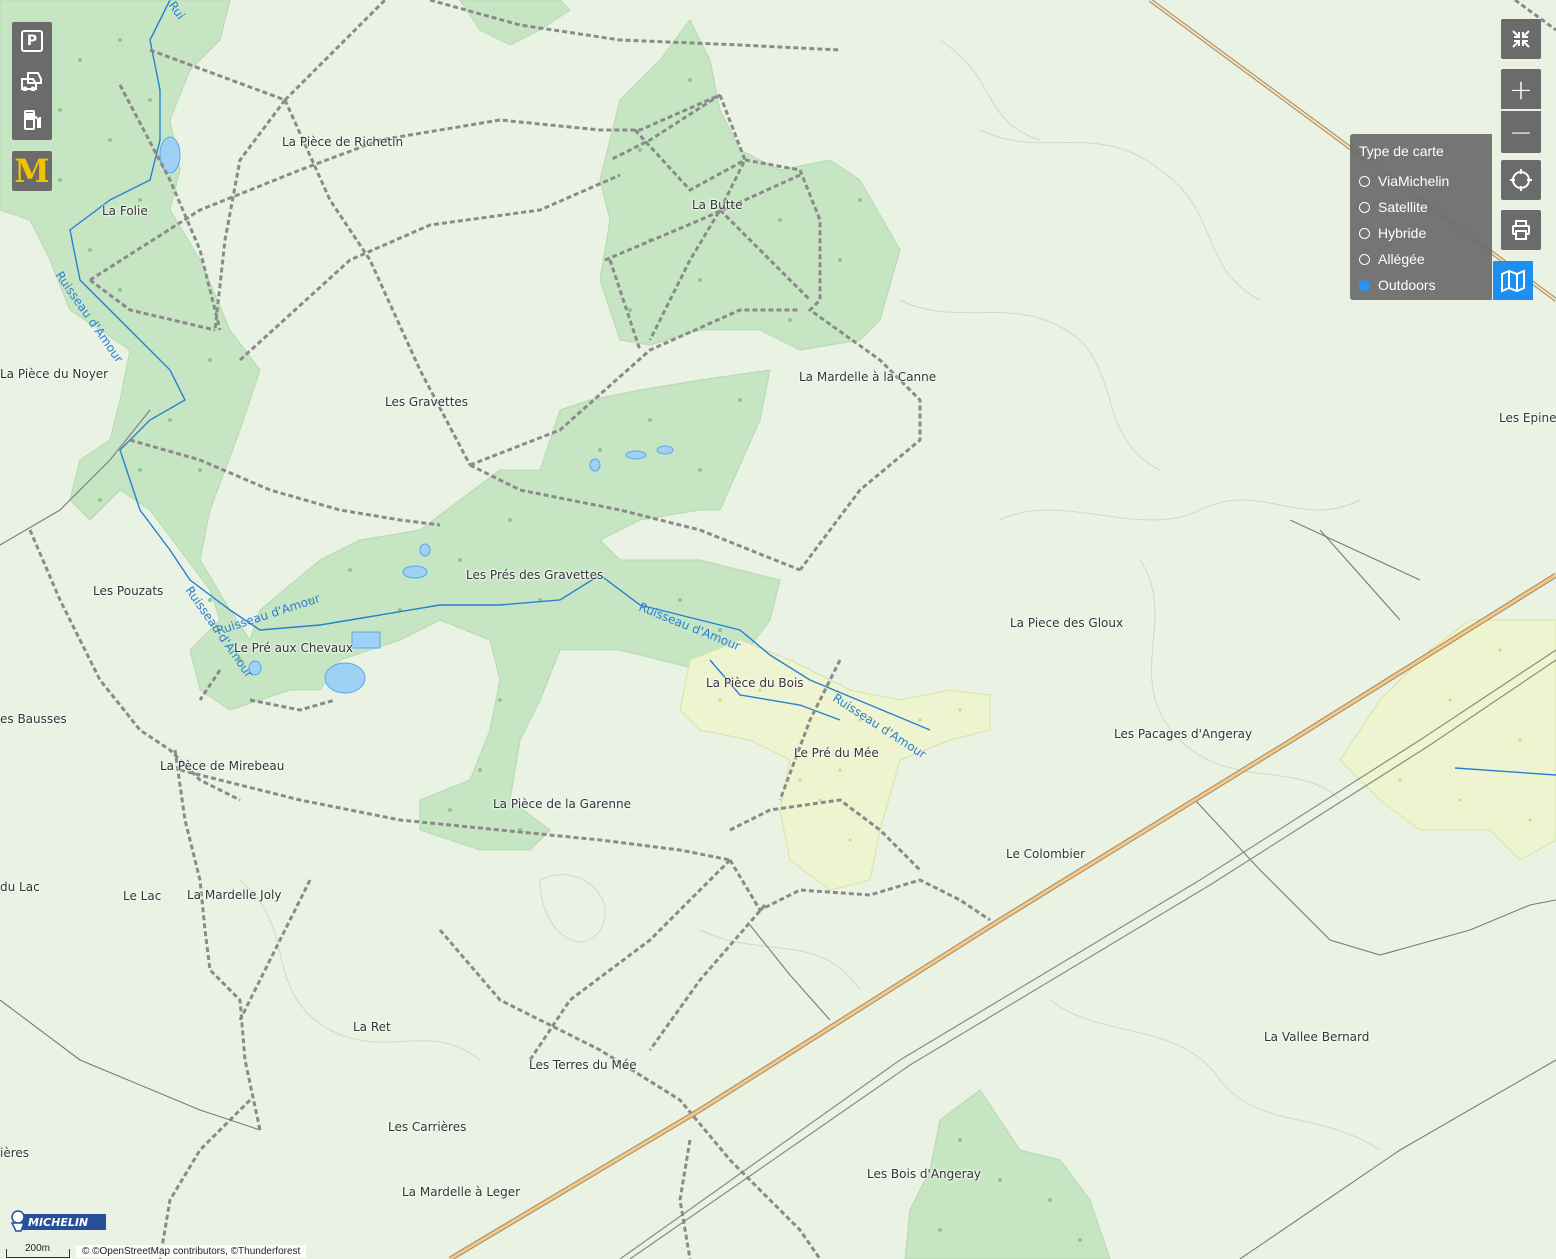 This screenshot has height=1259, width=1556. I want to click on michelin-logo-image: MICHELIN, so click(58, 1221).